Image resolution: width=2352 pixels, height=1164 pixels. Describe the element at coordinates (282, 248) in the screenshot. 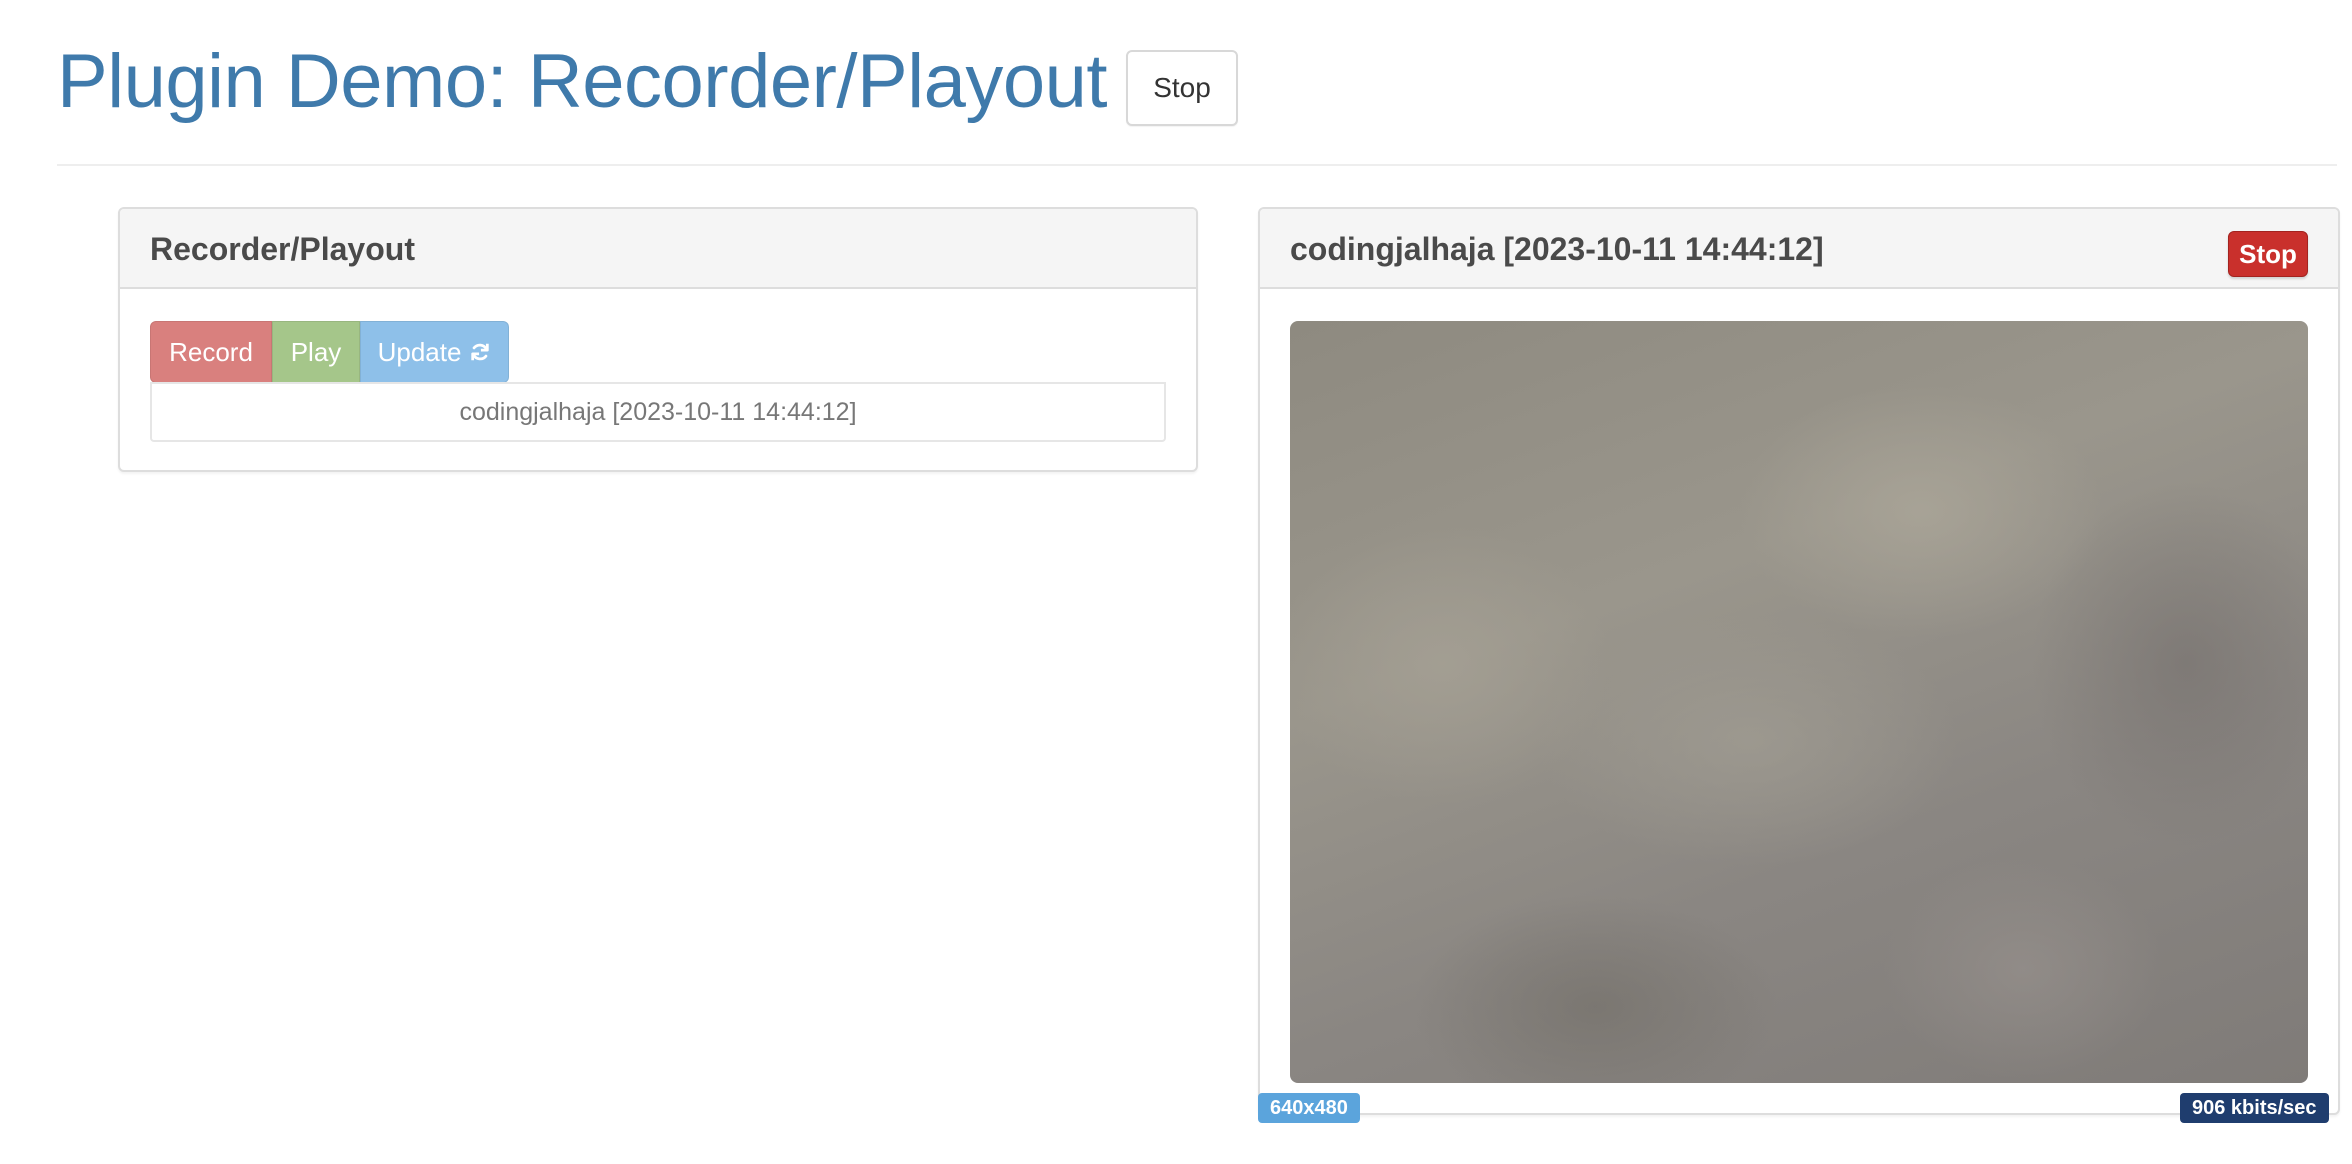

I see `panel-title: Recorder/Playout` at that location.